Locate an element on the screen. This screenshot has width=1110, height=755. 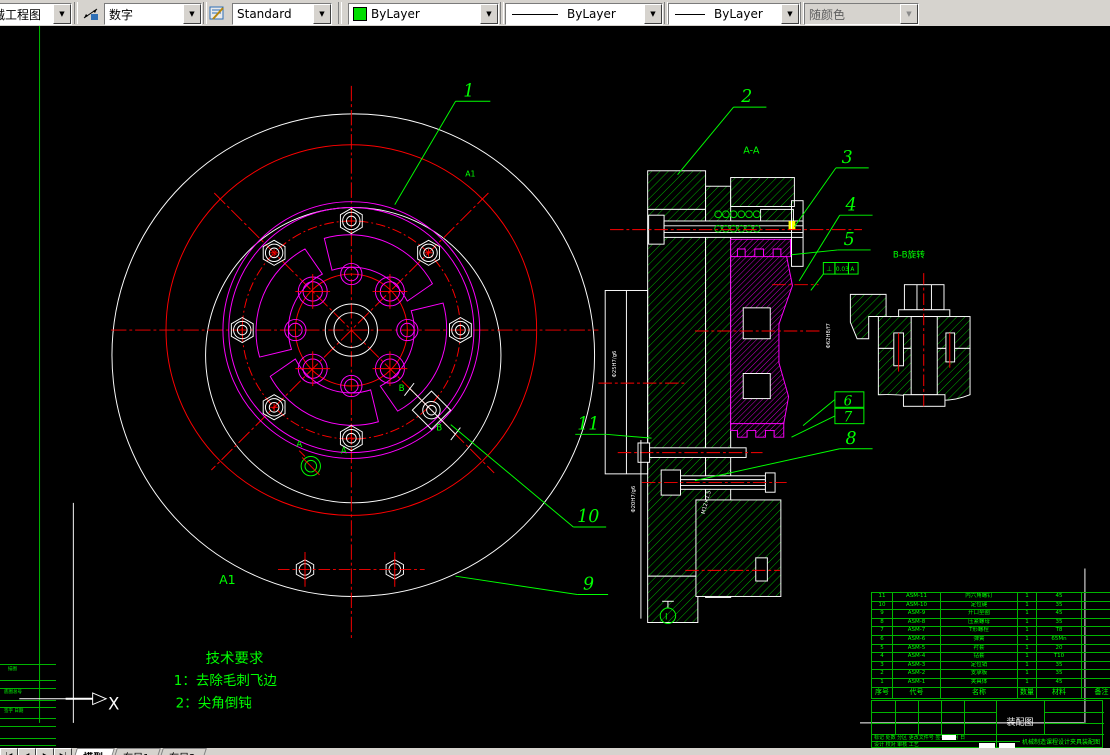
color-dropdown: ByLayer ▼ is located at coordinates (423, 14).